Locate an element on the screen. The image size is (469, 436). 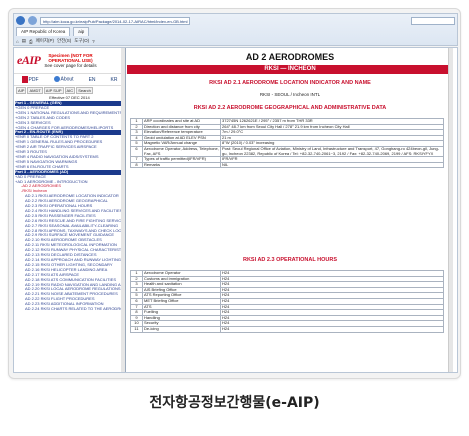
tab-second: aip is located at coordinates (81, 31).